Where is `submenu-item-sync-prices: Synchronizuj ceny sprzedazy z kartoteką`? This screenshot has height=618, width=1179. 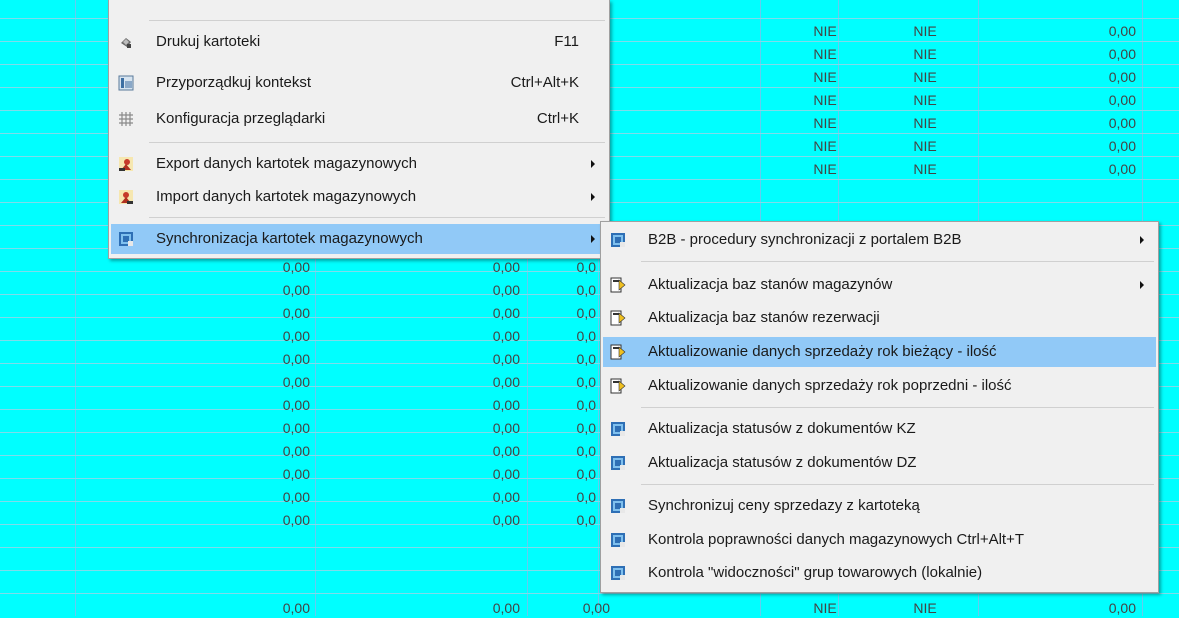 submenu-item-sync-prices: Synchronizuj ceny sprzedazy z kartoteką is located at coordinates (879, 506).